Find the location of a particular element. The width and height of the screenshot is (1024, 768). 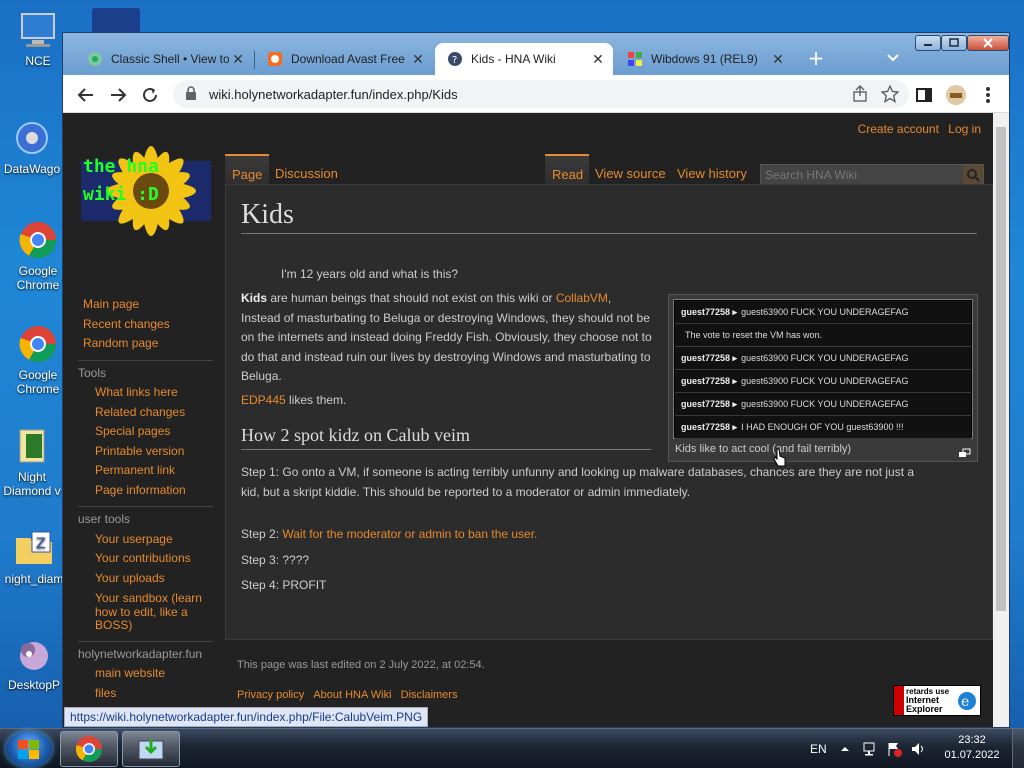

tray-network-icon is located at coordinates (870, 748).